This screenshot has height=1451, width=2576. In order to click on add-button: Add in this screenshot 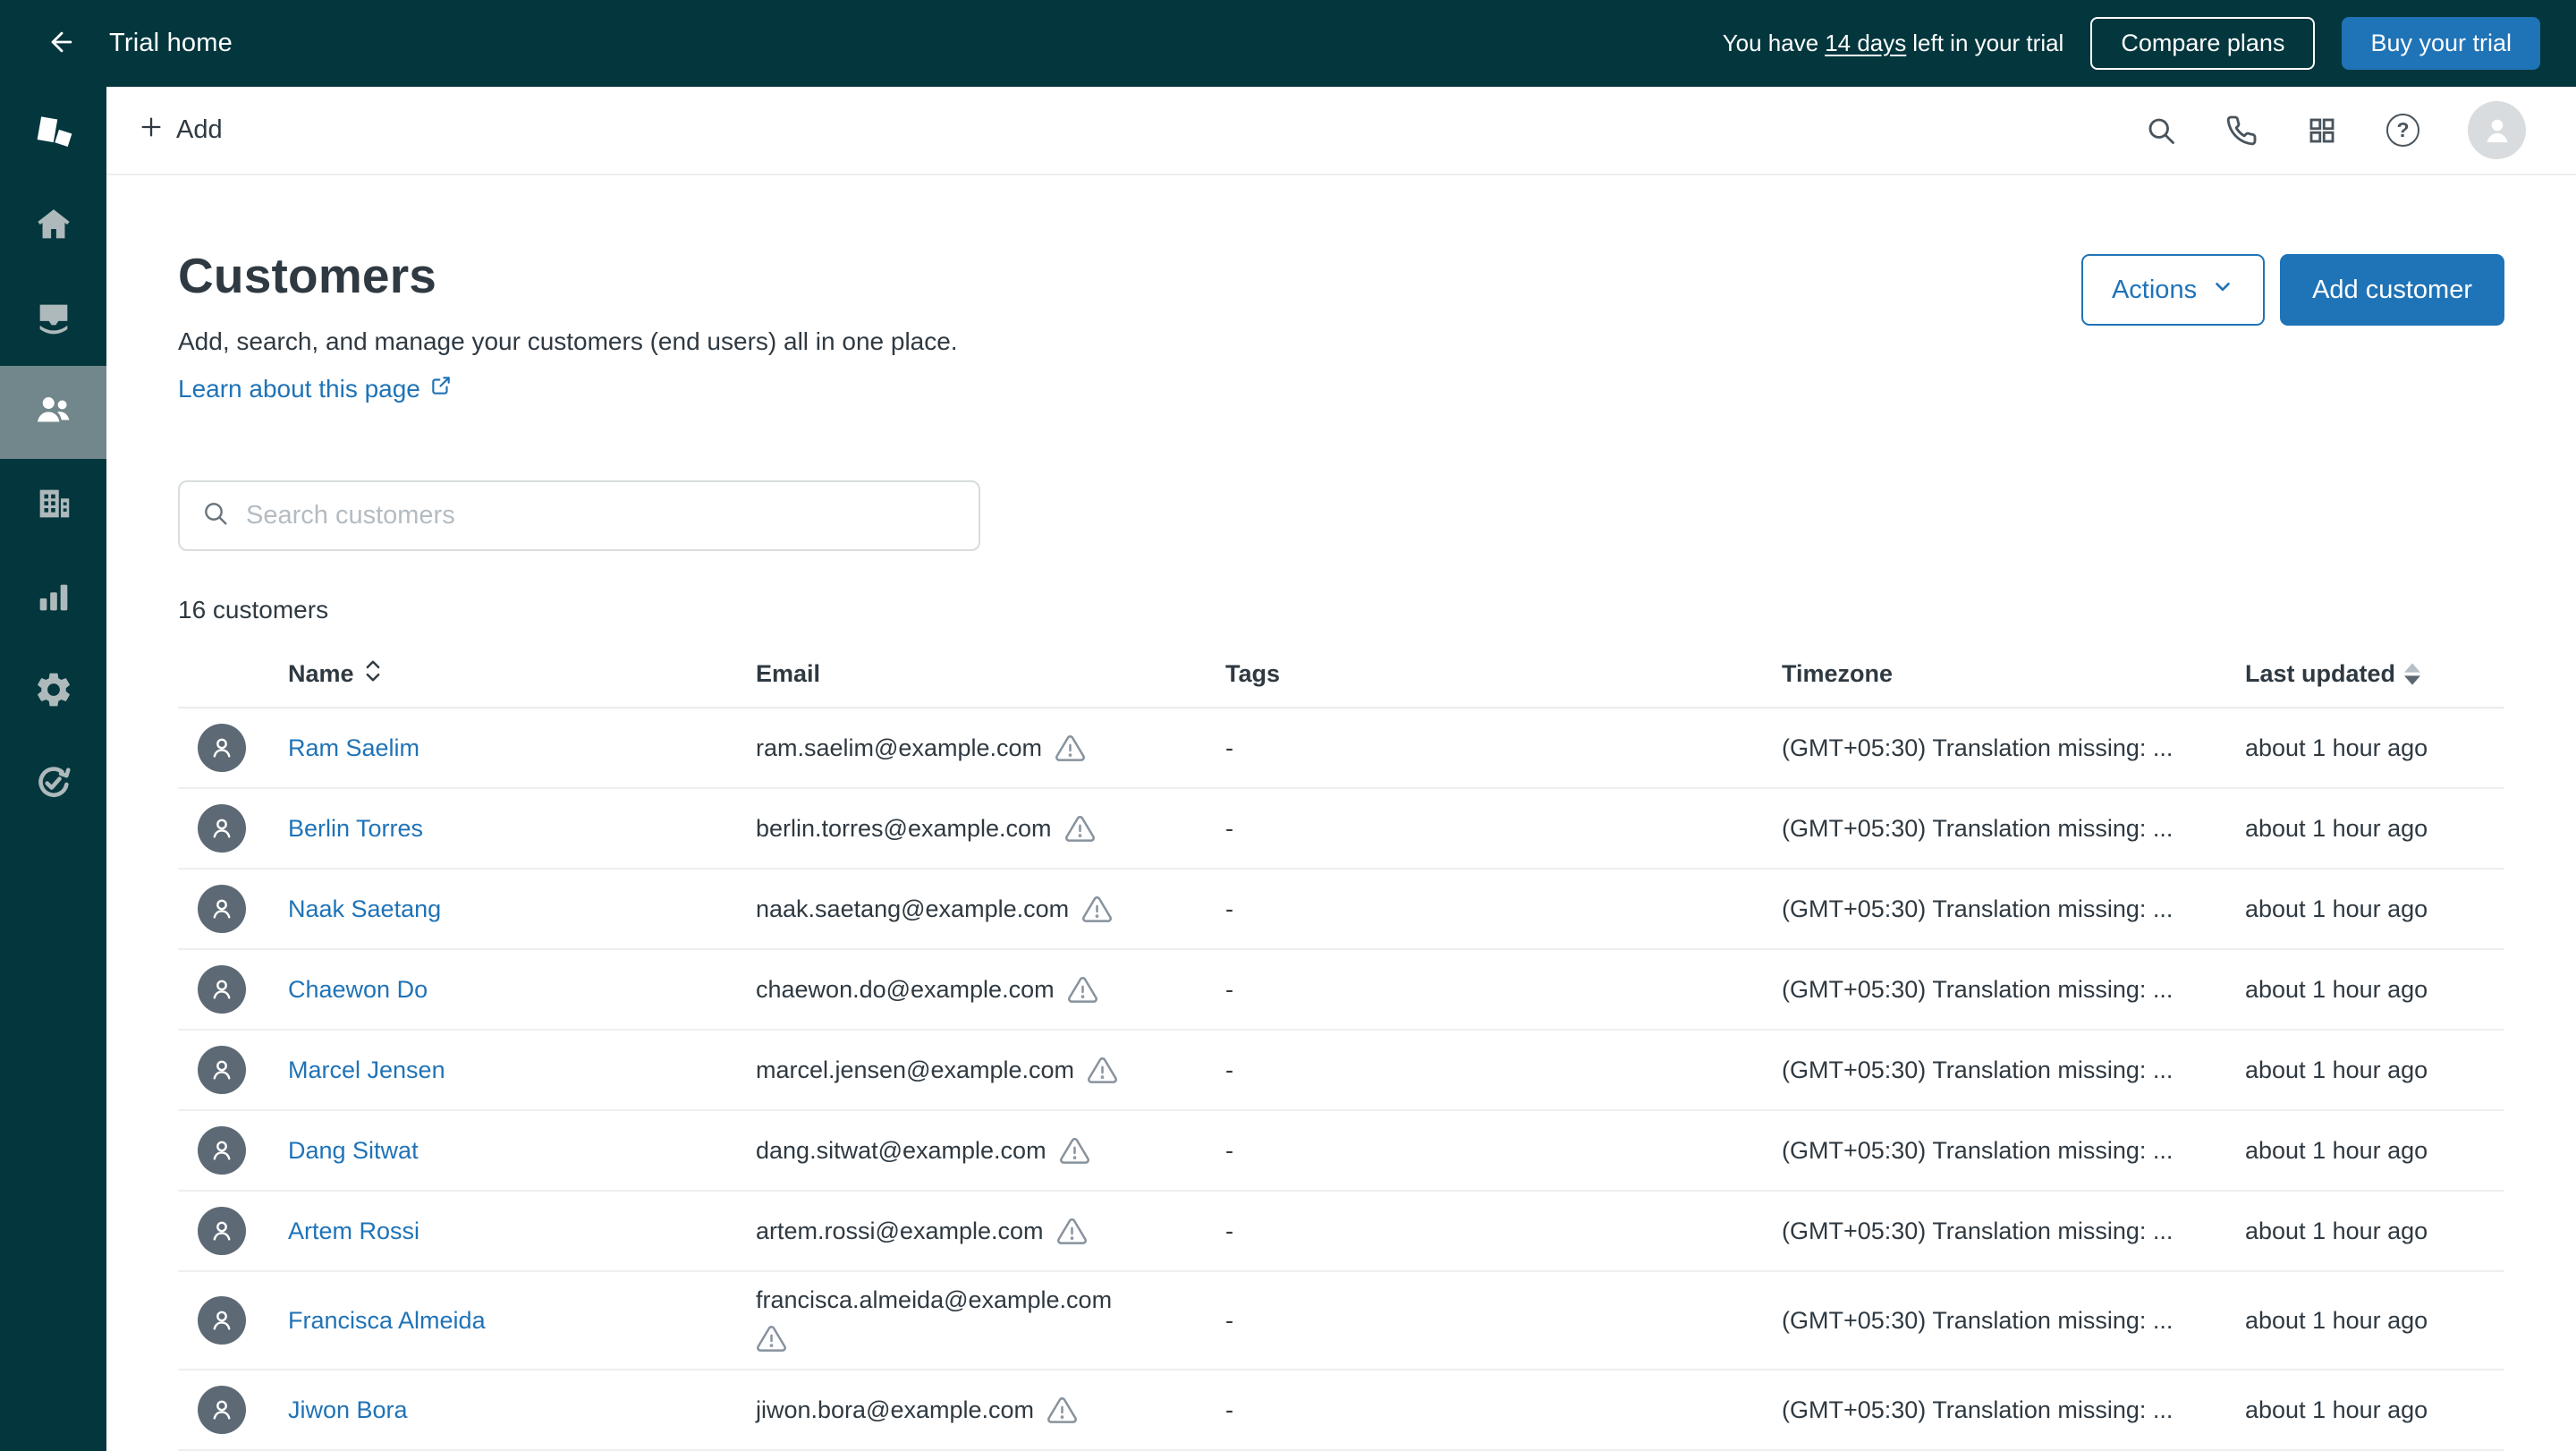, I will do `click(180, 131)`.